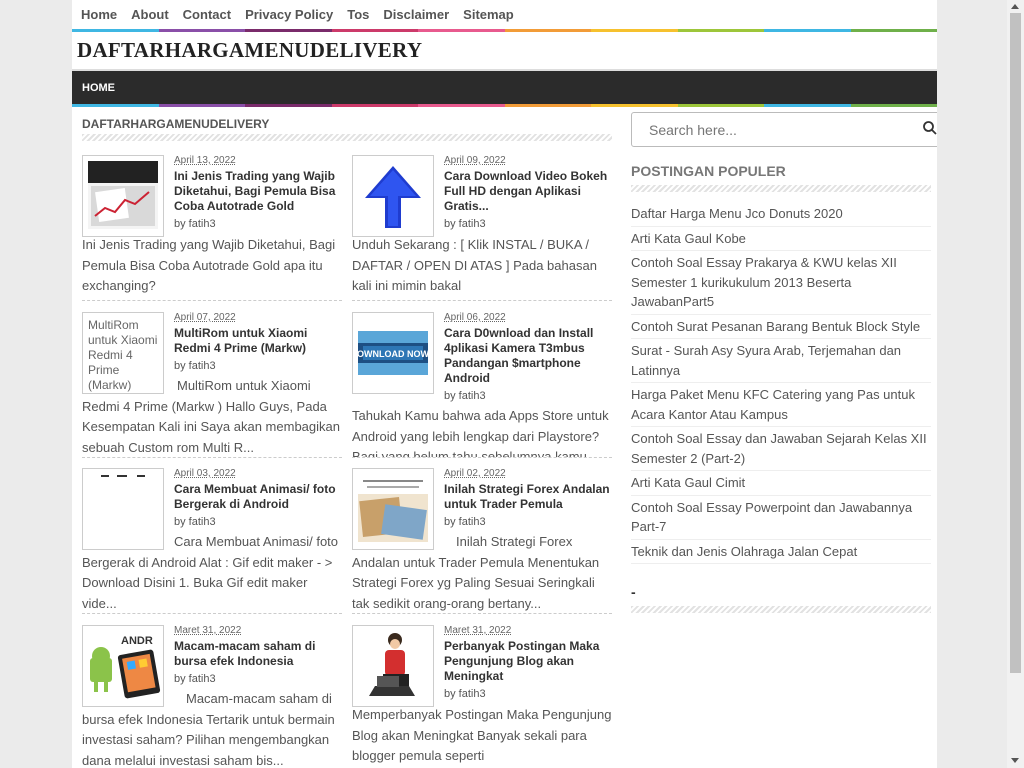 The width and height of the screenshot is (1024, 768). I want to click on mainnav-home: HOME, so click(93, 88).